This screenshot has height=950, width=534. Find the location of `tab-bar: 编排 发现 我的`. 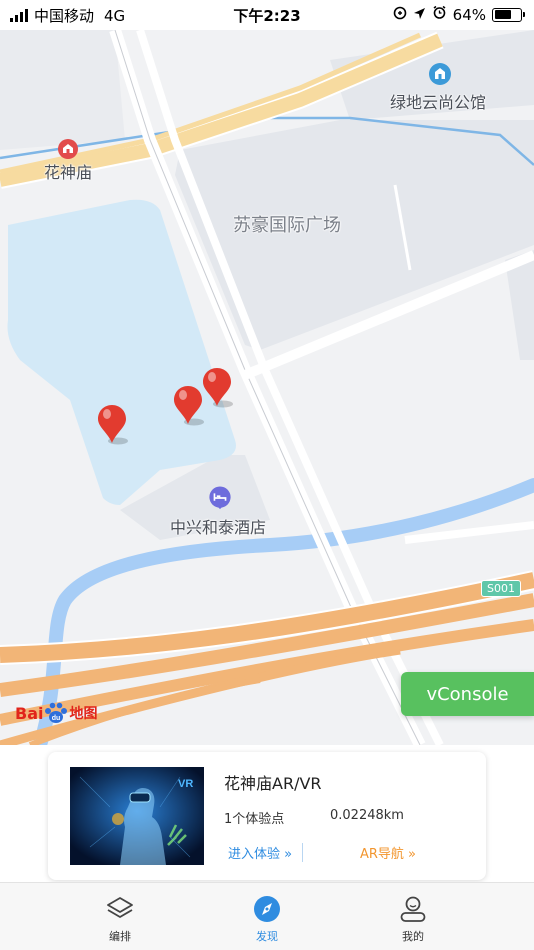

tab-bar: 编排 发现 我的 is located at coordinates (267, 916).